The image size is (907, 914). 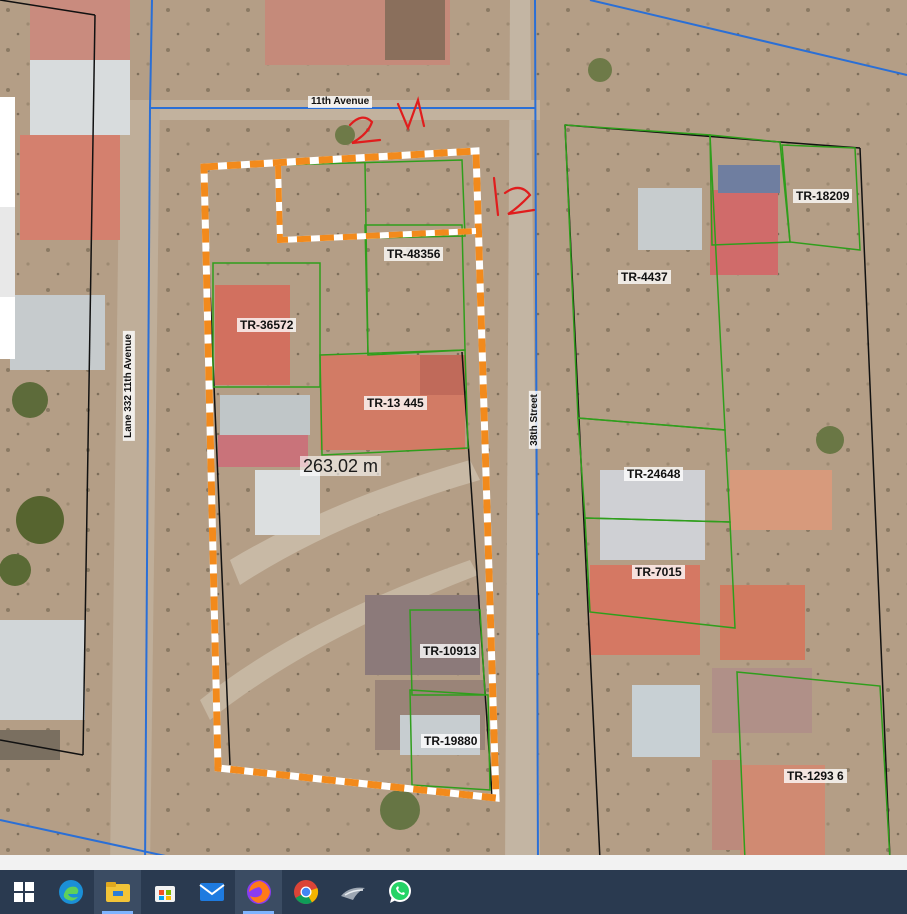 I want to click on parcel-label: TR-18209, so click(x=823, y=196).